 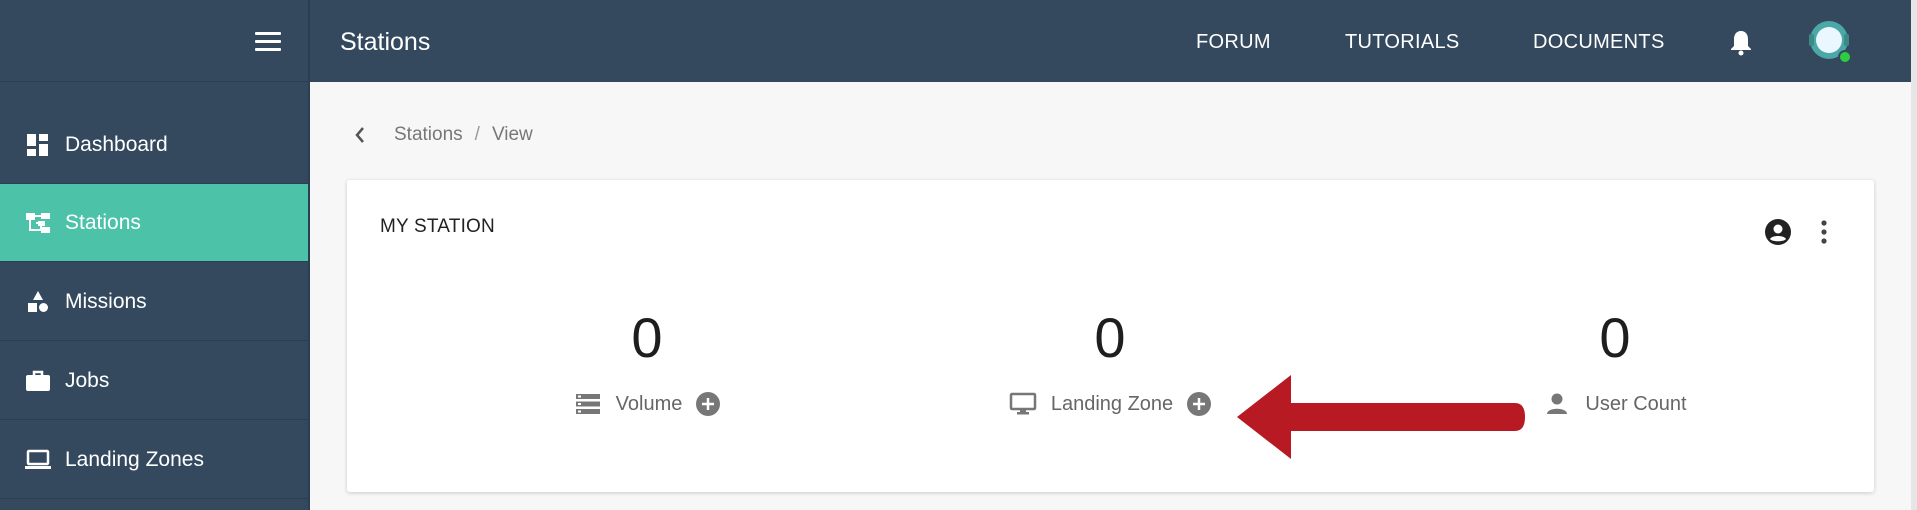 What do you see at coordinates (134, 459) in the screenshot?
I see `sidebar-item-label: Landing Zones` at bounding box center [134, 459].